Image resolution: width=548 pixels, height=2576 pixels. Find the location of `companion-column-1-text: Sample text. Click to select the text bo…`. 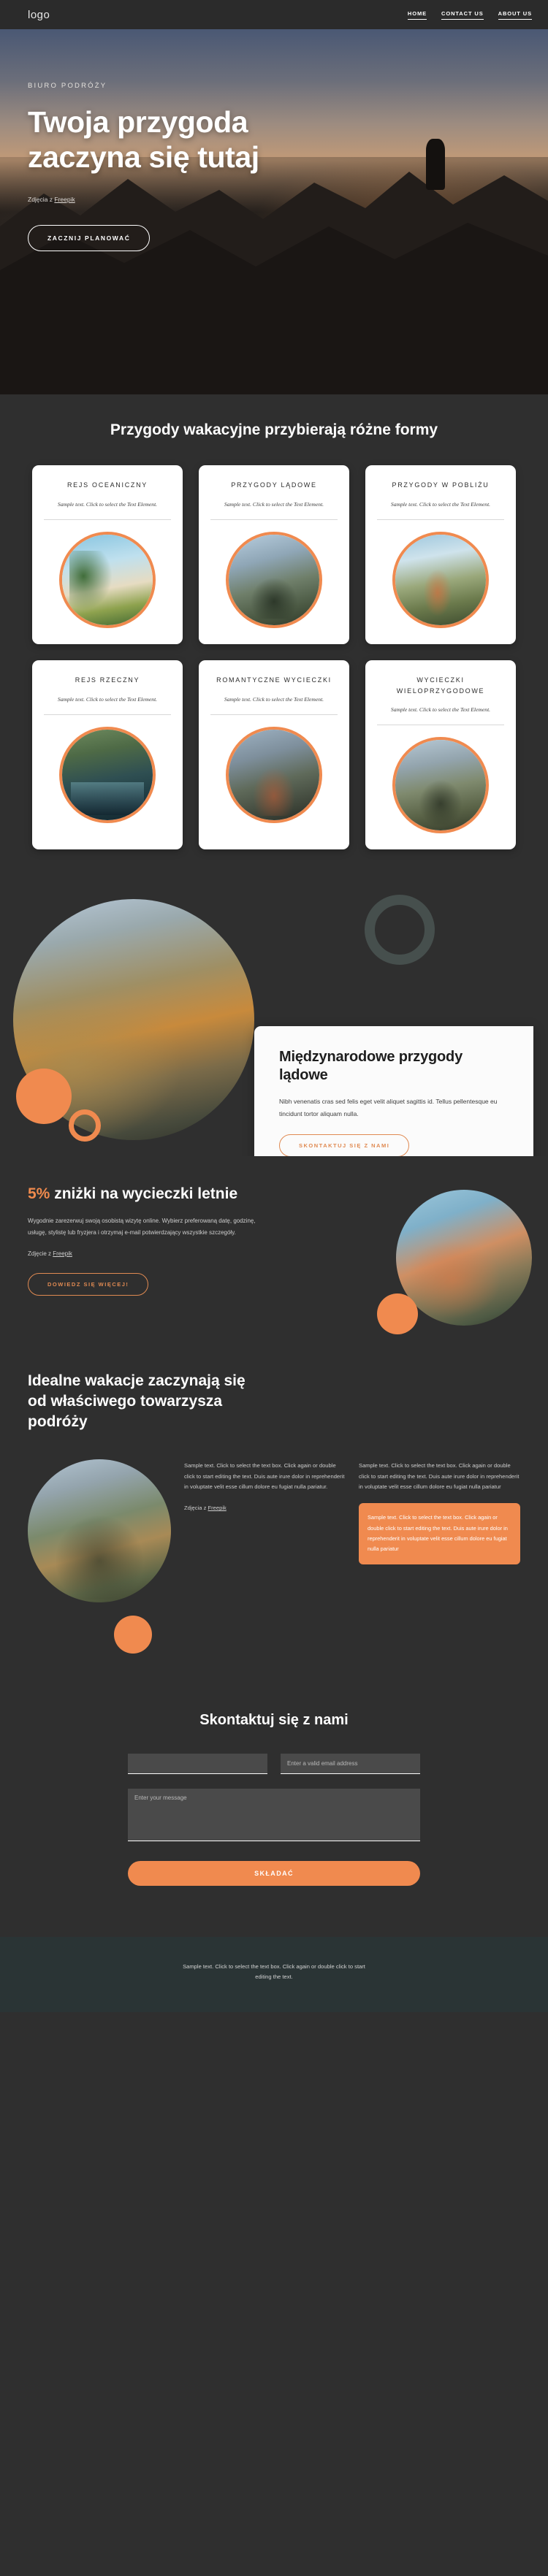

companion-column-1-text: Sample text. Click to select the text bo… is located at coordinates (264, 1476).